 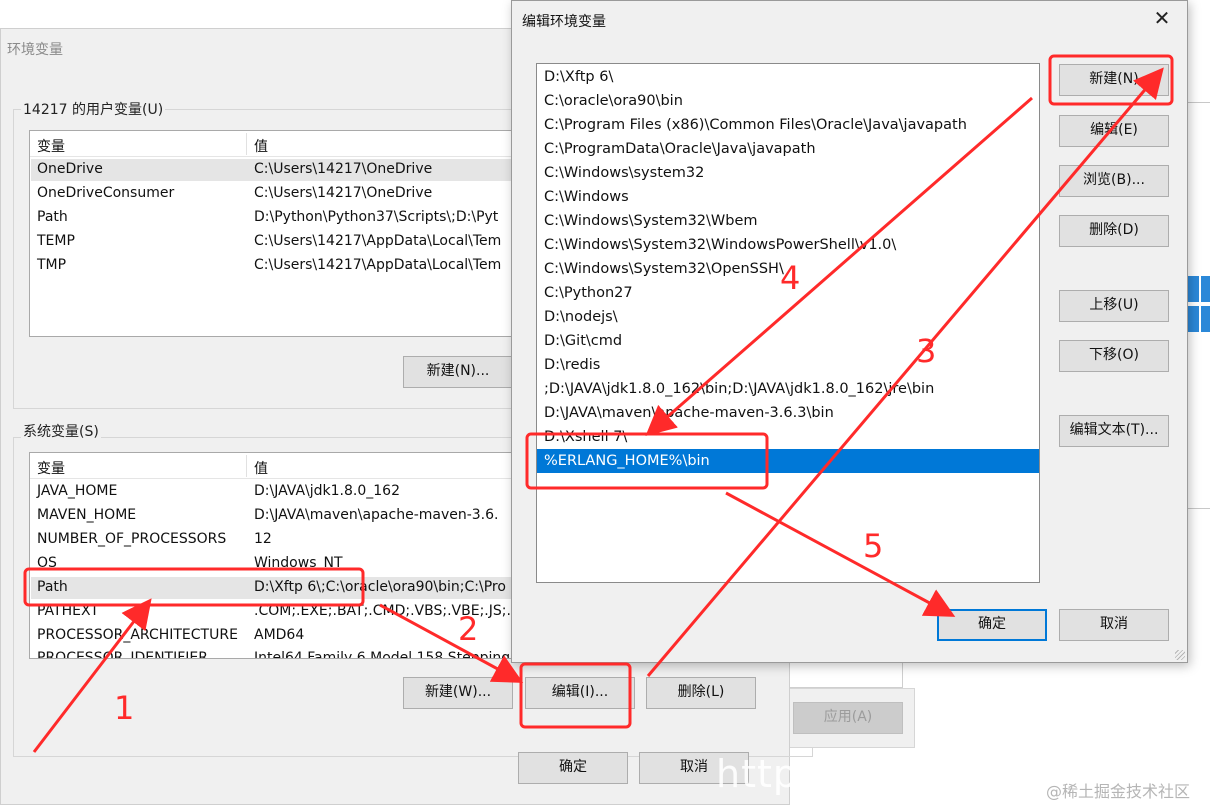 I want to click on path-entry: D:\Xshell 7\, so click(x=788, y=437).